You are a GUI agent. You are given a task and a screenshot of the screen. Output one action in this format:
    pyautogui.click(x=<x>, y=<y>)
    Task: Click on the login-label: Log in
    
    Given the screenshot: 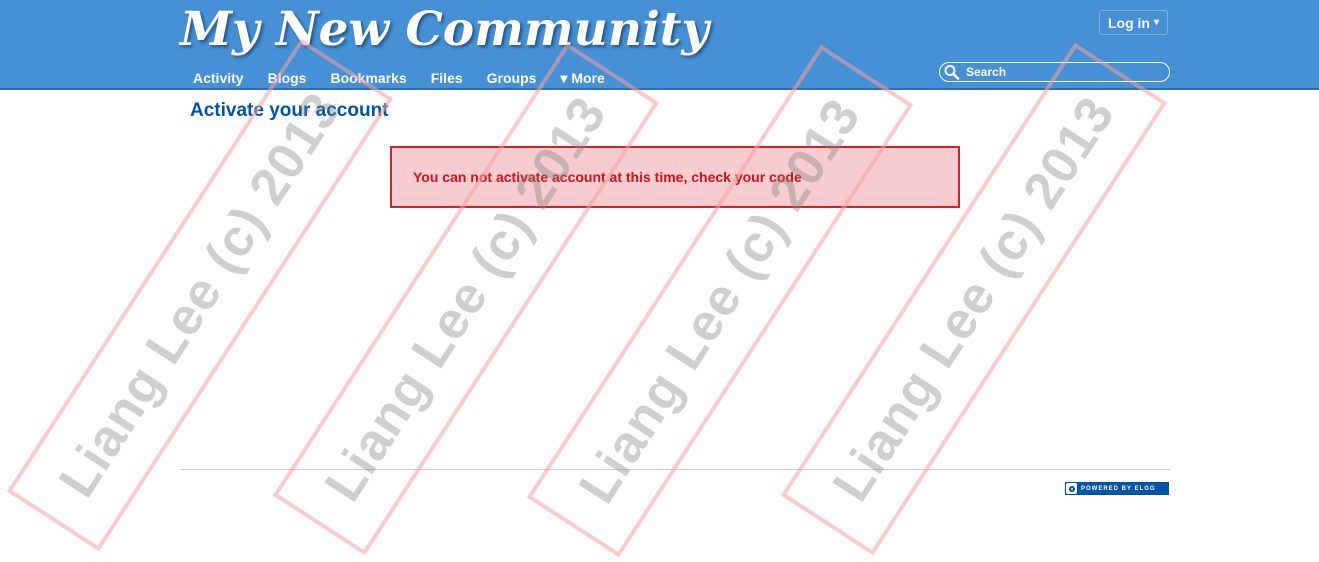 What is the action you would take?
    pyautogui.click(x=1128, y=22)
    